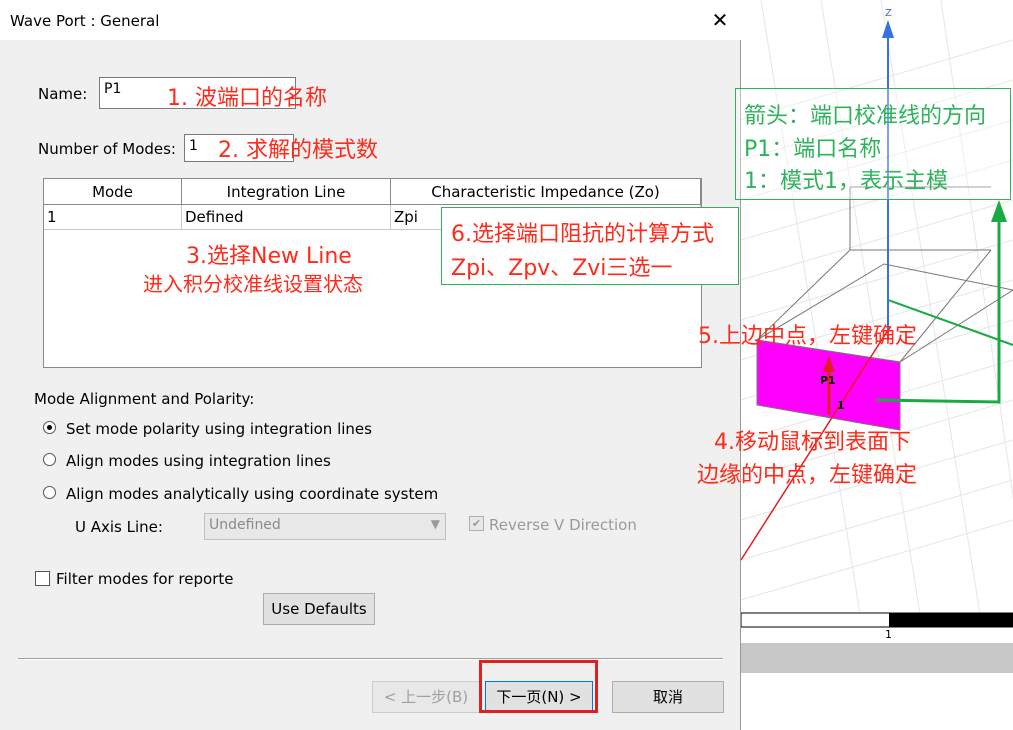  What do you see at coordinates (298, 150) in the screenshot?
I see `annotation-2: 2. 求解的模式数` at bounding box center [298, 150].